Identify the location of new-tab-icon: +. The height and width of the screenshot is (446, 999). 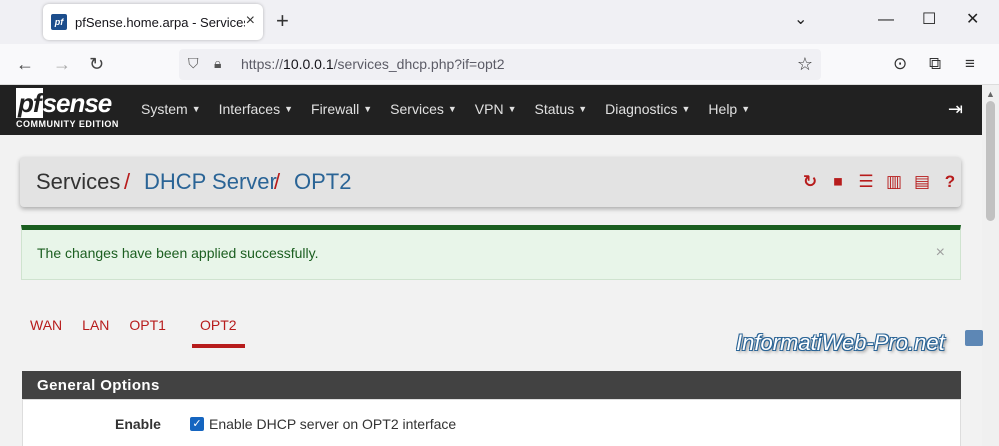
(282, 21).